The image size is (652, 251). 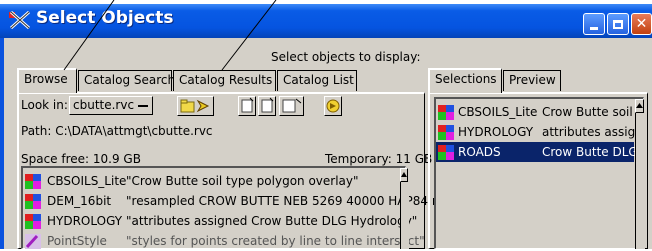 I want to click on tab-label: Catalog List, so click(x=318, y=80).